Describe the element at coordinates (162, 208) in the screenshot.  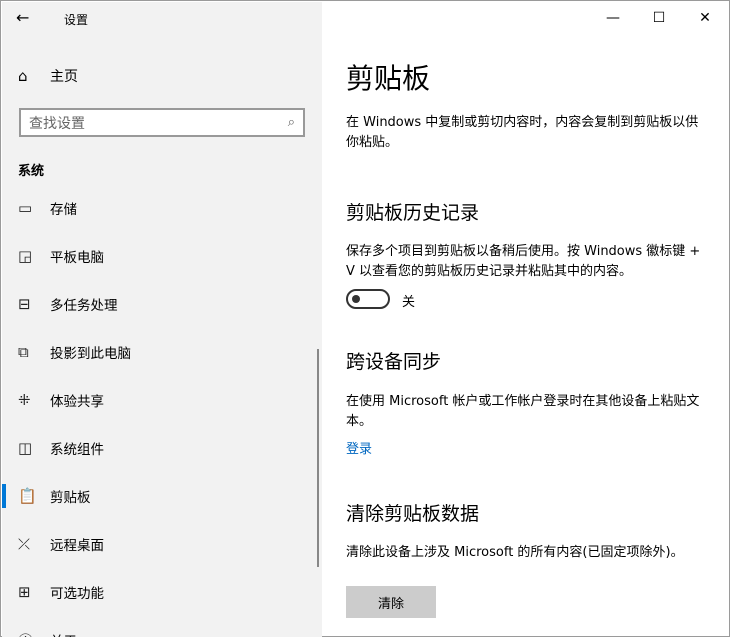
I see `sidebar-item: ▭ 存储` at that location.